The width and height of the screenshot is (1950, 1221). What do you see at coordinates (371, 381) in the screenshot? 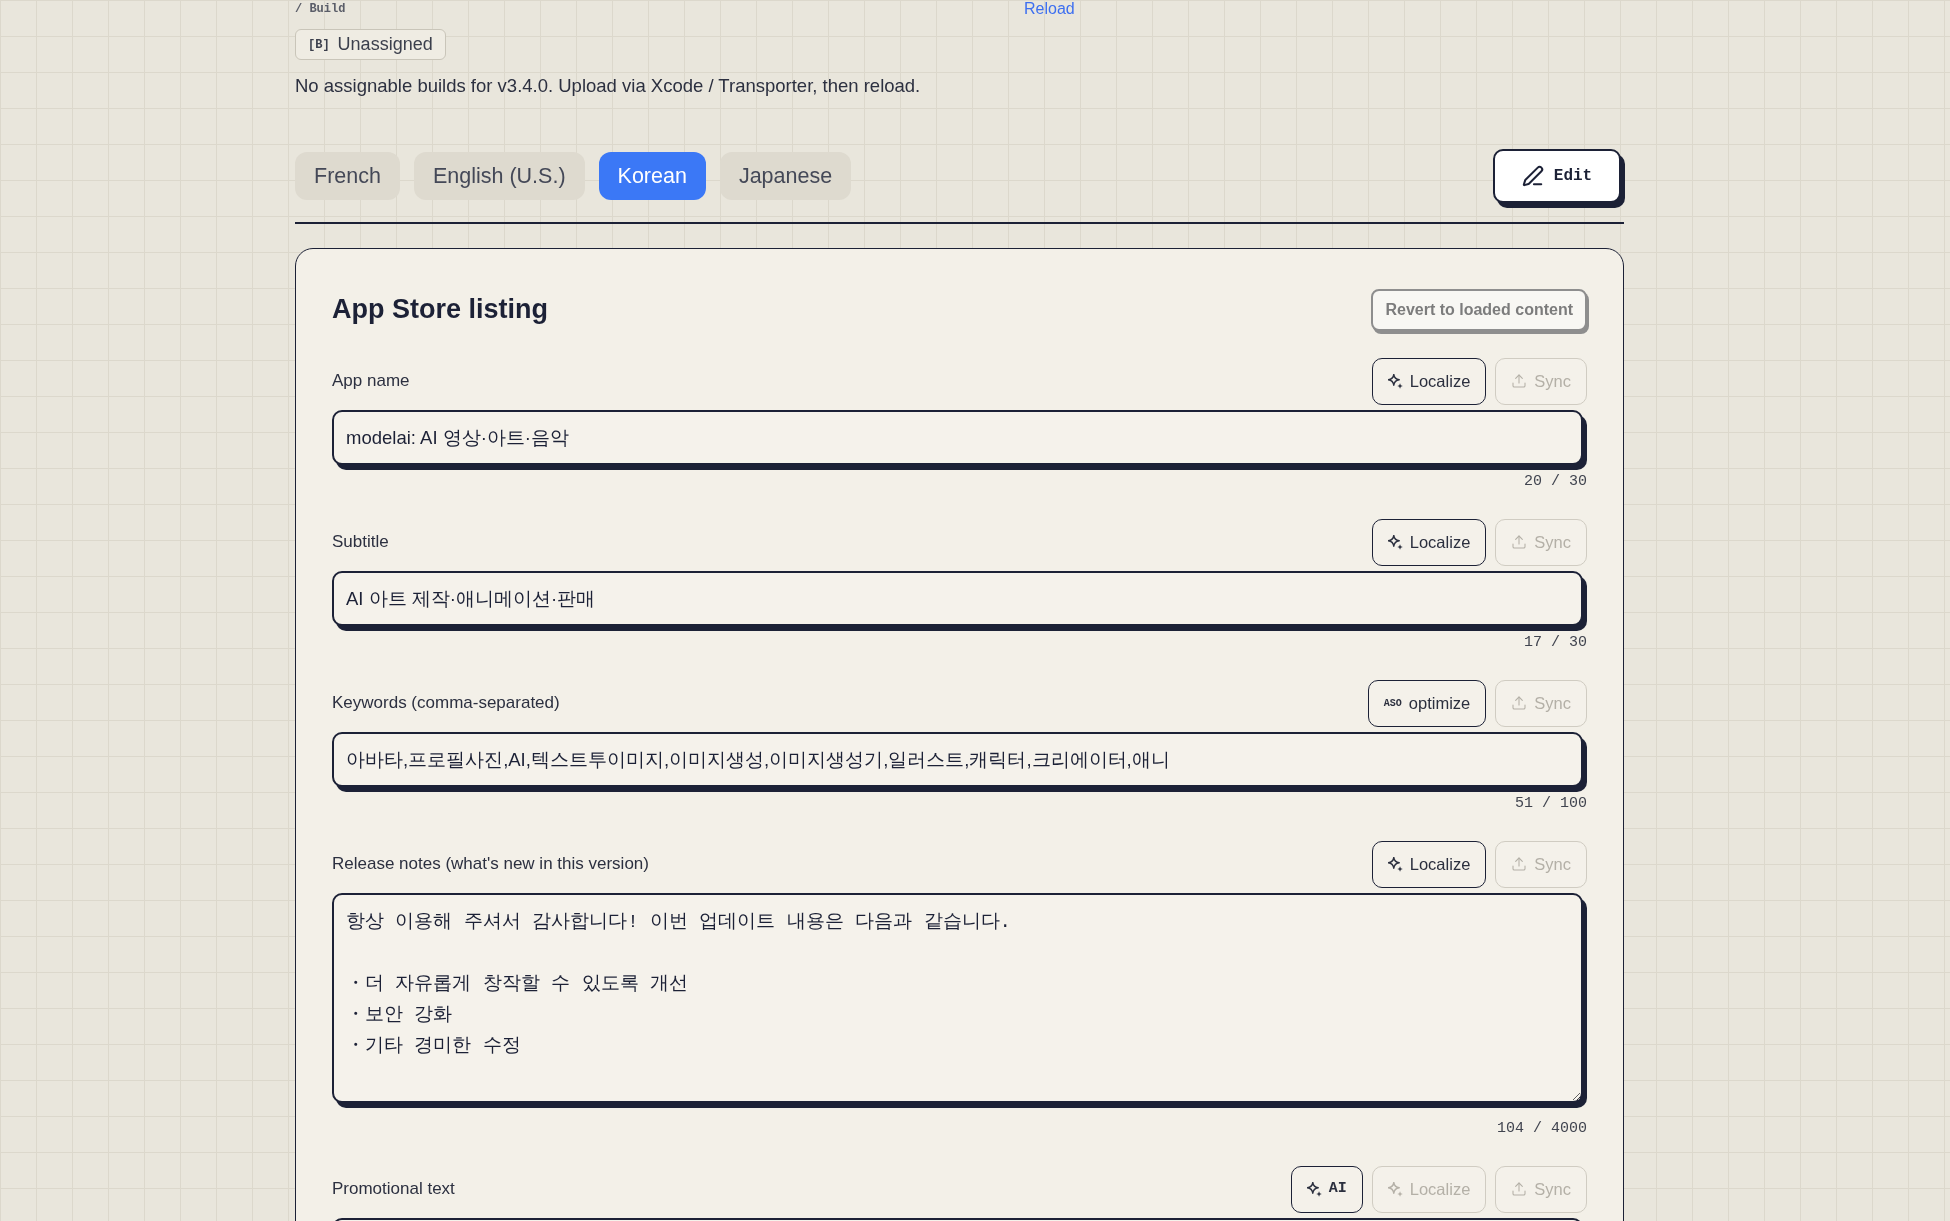
I see `field-label: App name` at bounding box center [371, 381].